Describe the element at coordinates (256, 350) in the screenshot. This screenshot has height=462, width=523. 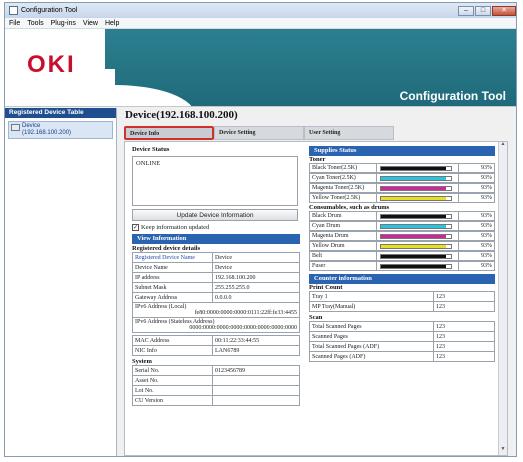
I see `network-detail-value: LAN6789` at that location.